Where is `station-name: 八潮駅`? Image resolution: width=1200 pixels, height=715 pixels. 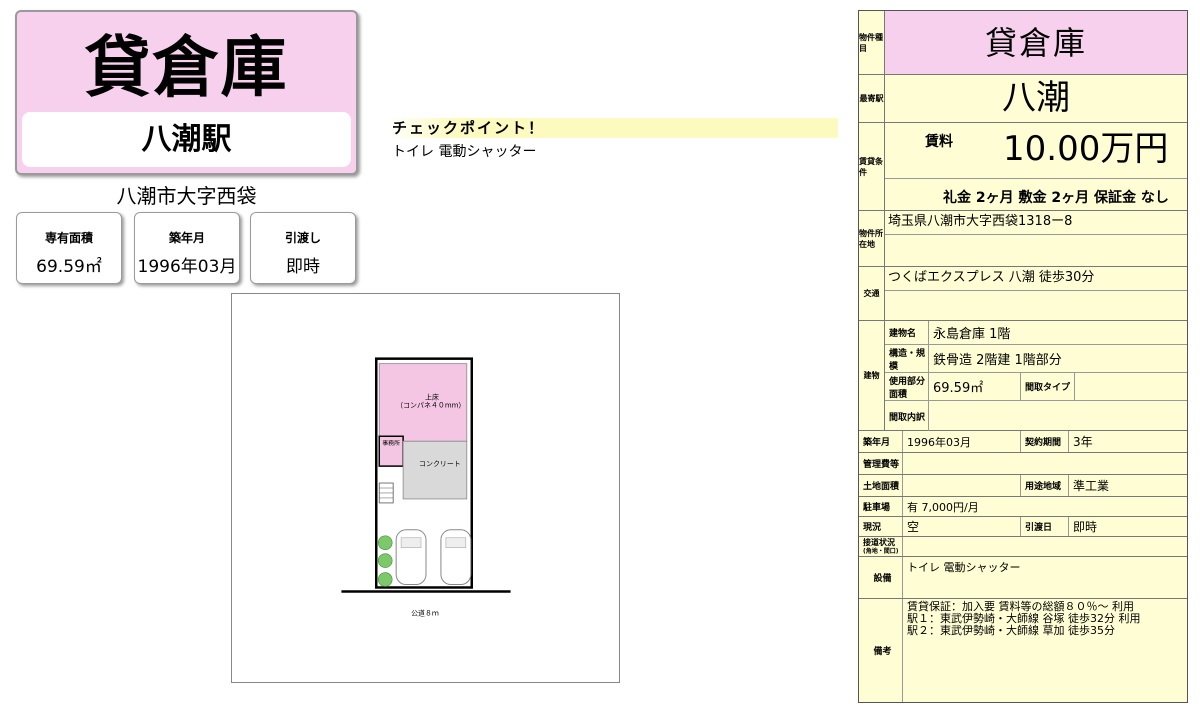
station-name: 八潮駅 is located at coordinates (186, 139).